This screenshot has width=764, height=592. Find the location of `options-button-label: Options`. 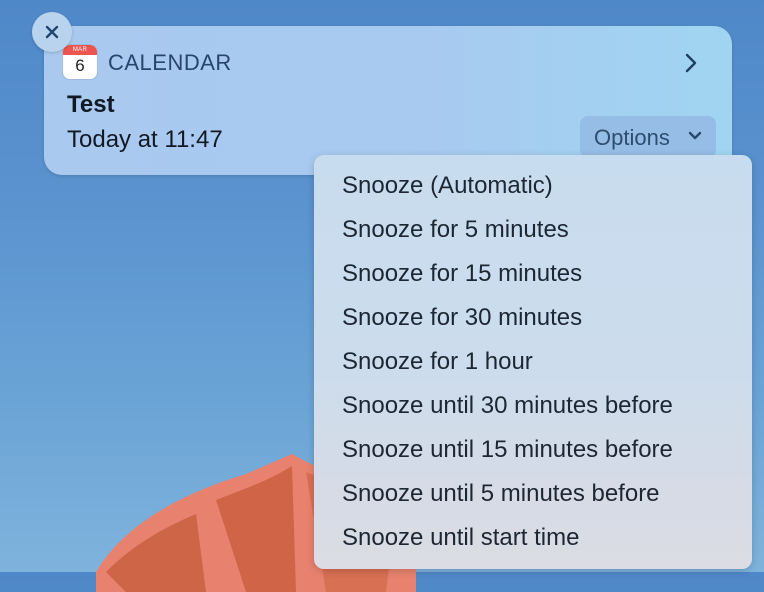

options-button-label: Options is located at coordinates (632, 137).